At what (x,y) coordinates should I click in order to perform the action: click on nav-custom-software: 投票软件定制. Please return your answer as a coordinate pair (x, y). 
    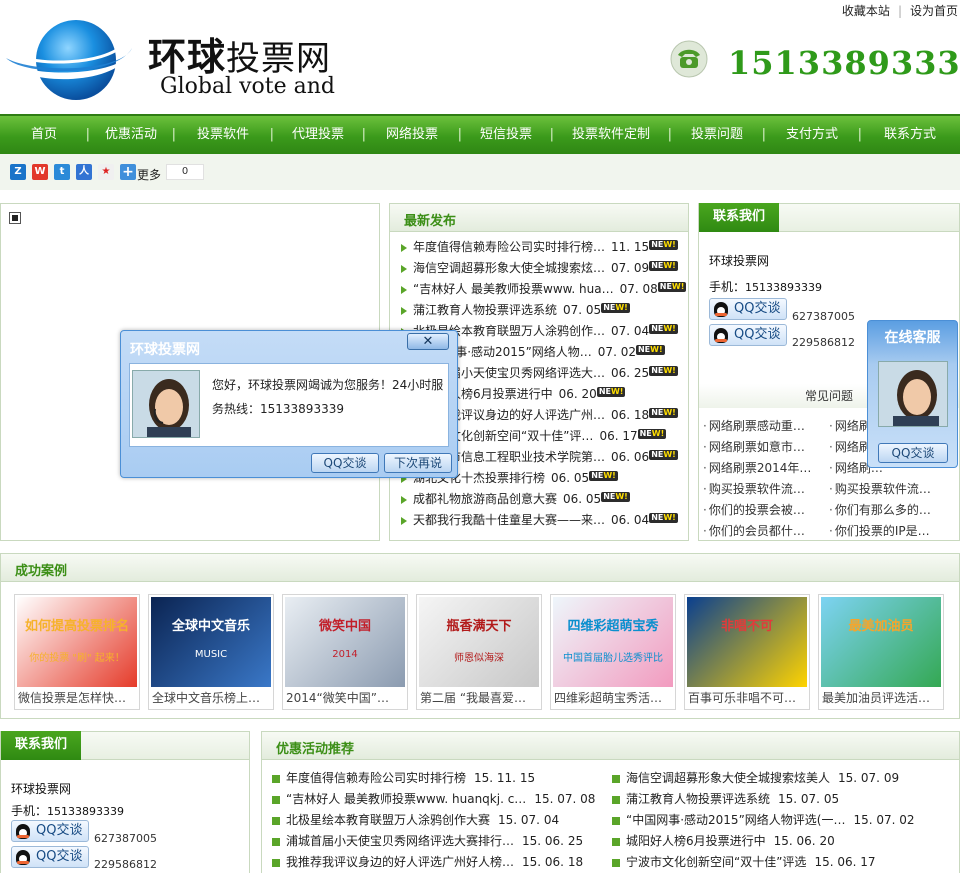
    Looking at the image, I should click on (612, 135).